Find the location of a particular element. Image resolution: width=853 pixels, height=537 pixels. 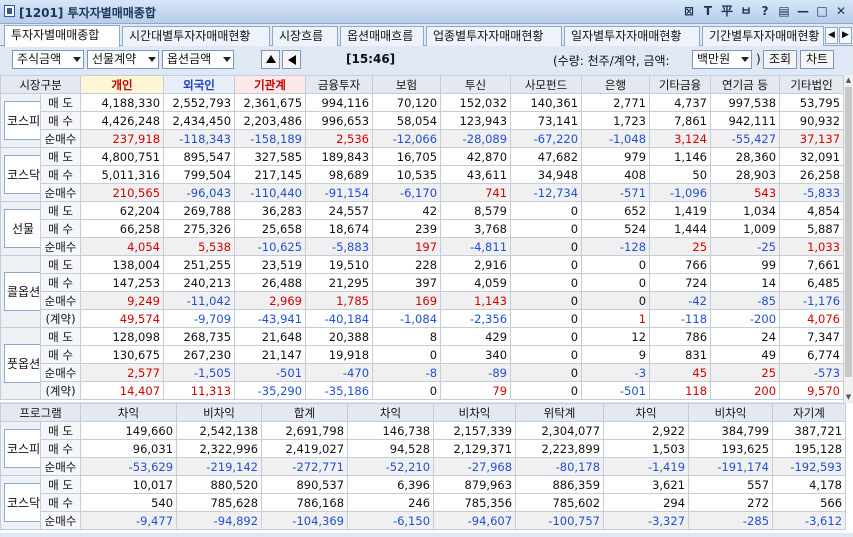

table-cell: -118,343 is located at coordinates (199, 138).